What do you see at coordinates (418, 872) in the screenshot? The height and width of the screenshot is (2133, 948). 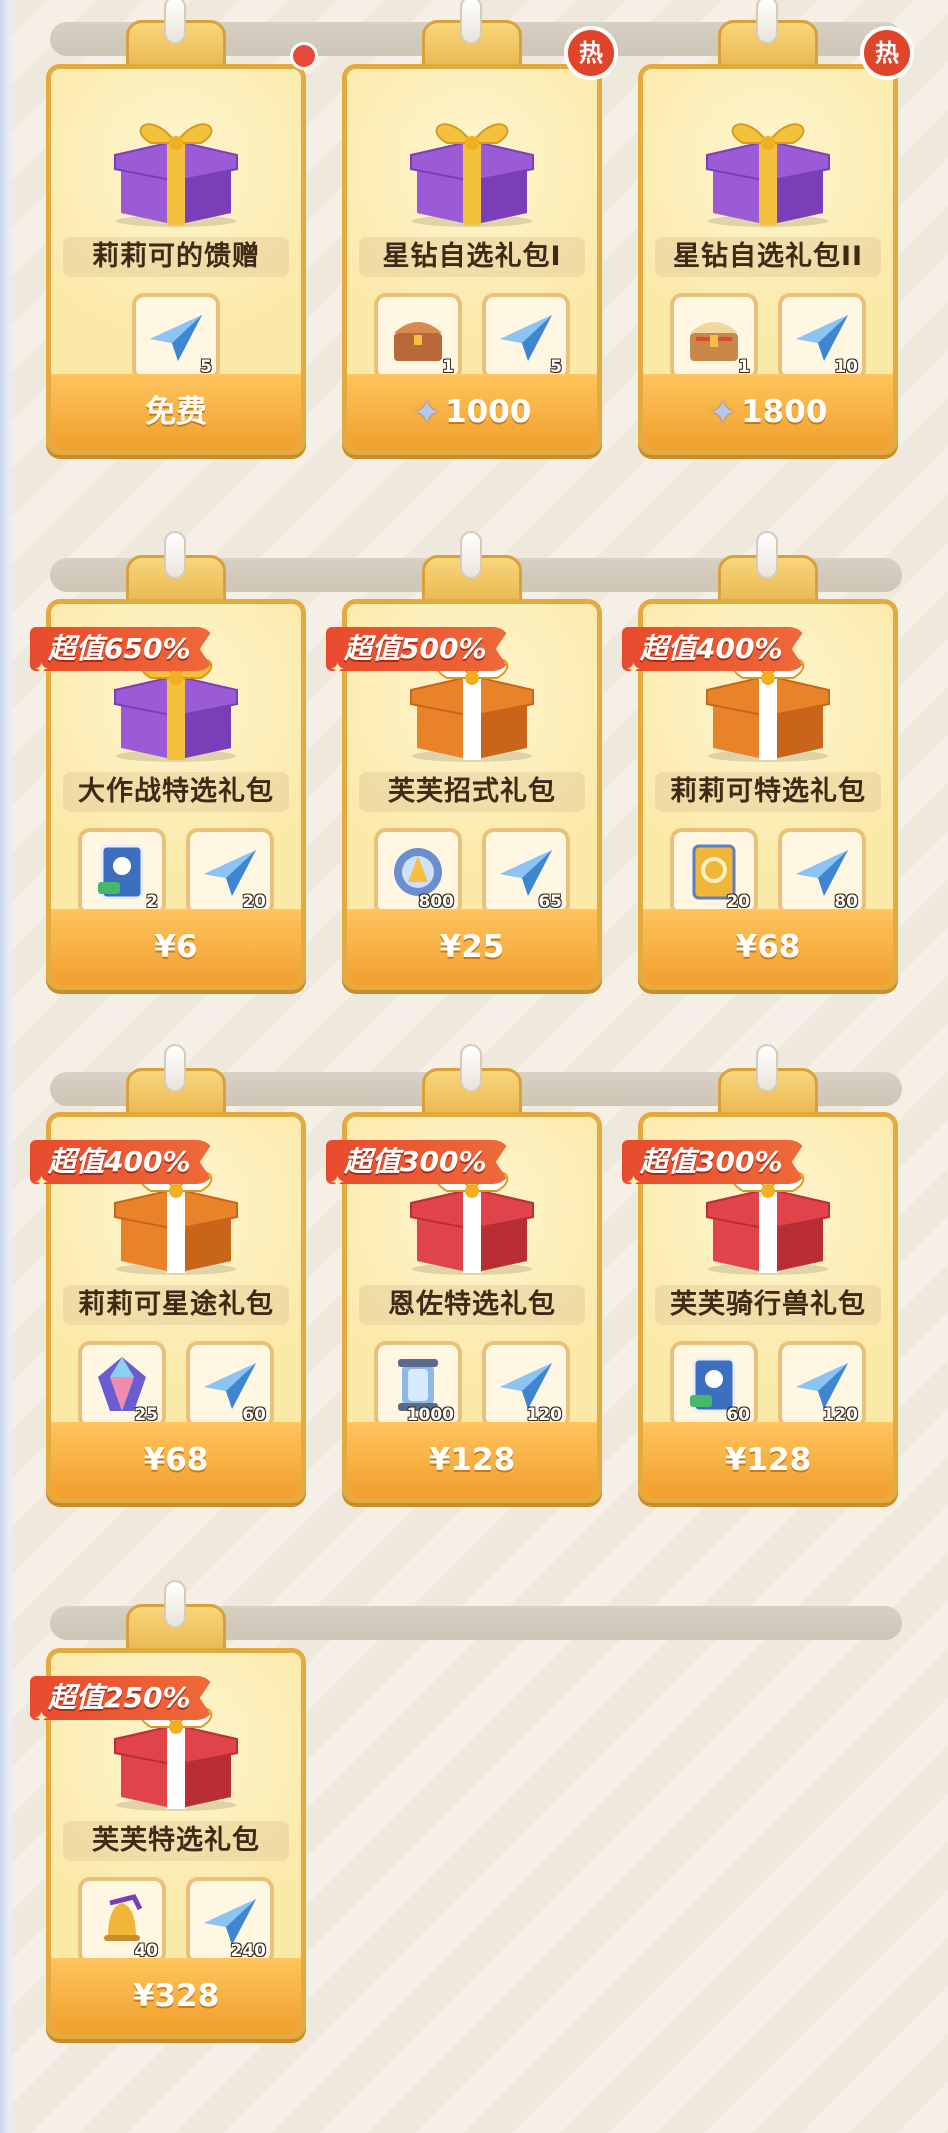 I see `reward-item: 800` at bounding box center [418, 872].